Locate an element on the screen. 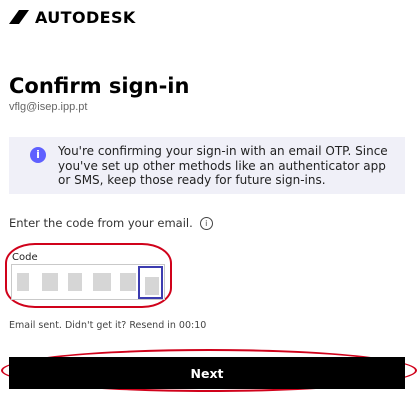  info-icon: i is located at coordinates (38, 155).